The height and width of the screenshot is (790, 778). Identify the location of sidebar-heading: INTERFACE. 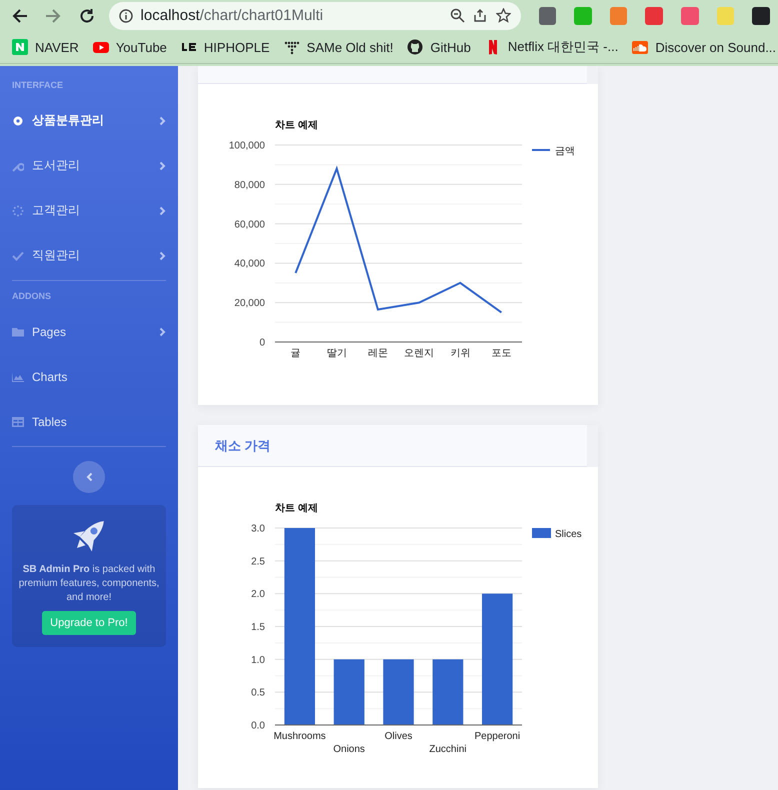
(38, 85).